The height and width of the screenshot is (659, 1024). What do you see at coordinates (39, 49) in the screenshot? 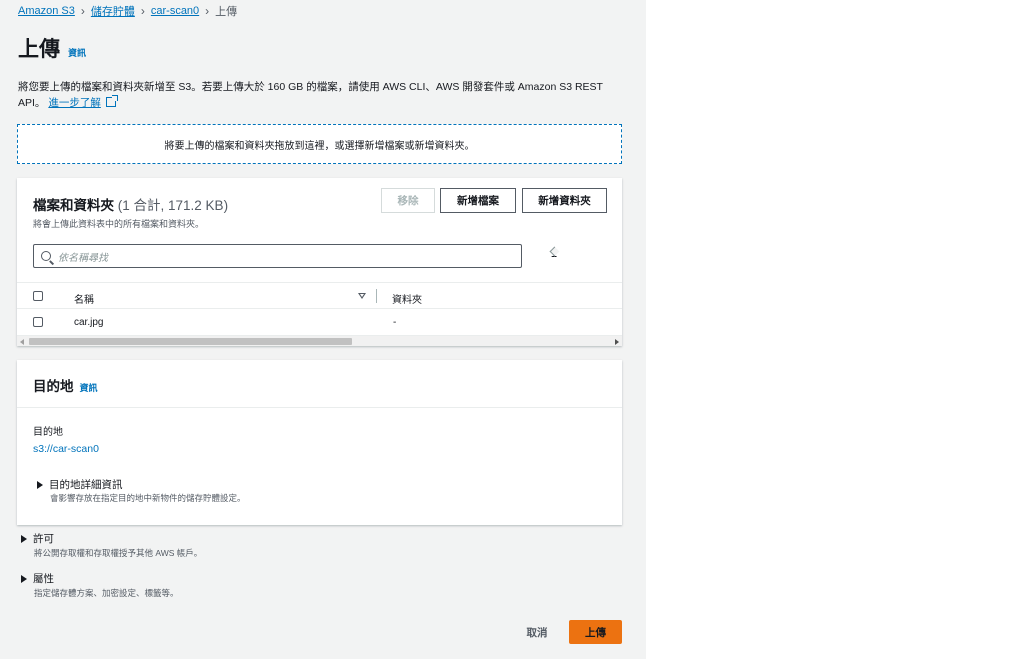
I see `page-title-text: 上傳` at bounding box center [39, 49].